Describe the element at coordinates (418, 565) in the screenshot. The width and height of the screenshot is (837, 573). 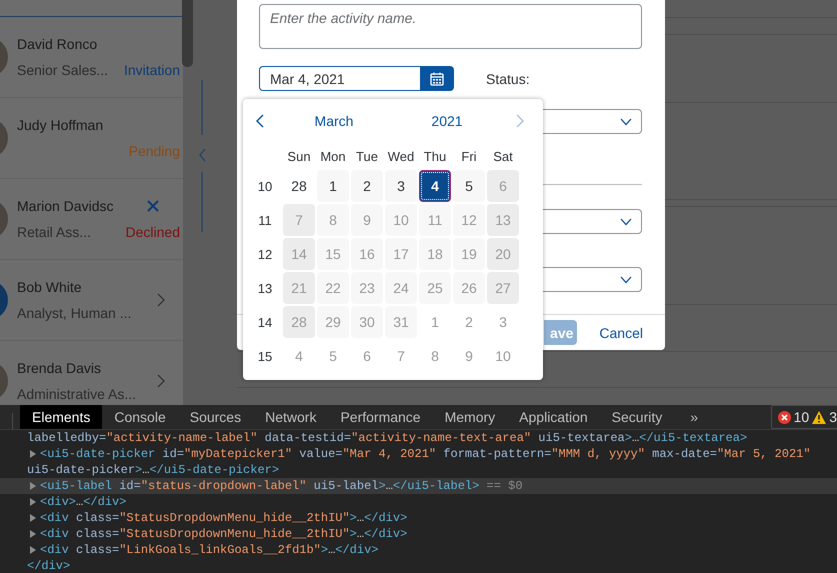
I see `code-line: </div>` at that location.